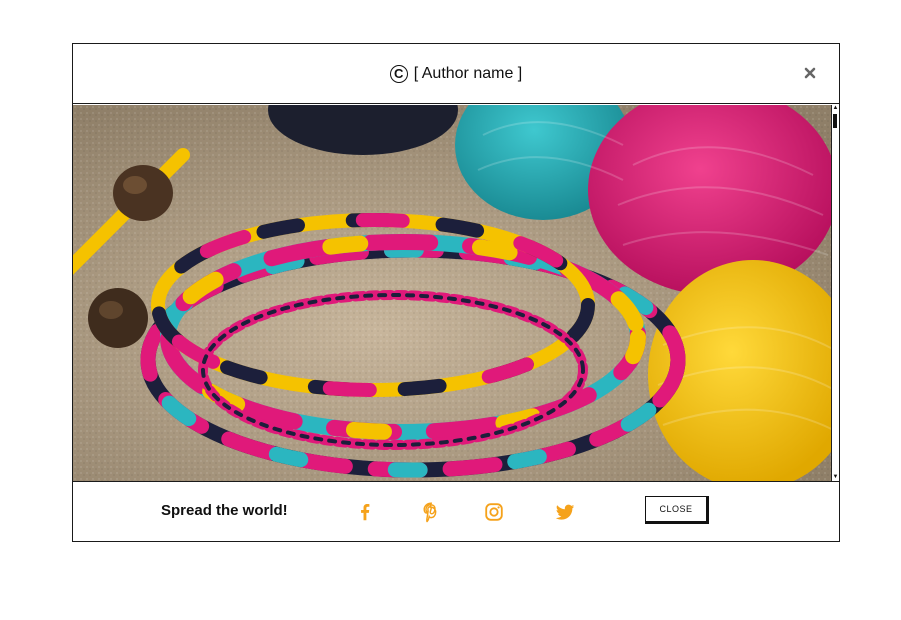 The height and width of the screenshot is (620, 901). What do you see at coordinates (565, 512) in the screenshot?
I see `twitter-icon` at bounding box center [565, 512].